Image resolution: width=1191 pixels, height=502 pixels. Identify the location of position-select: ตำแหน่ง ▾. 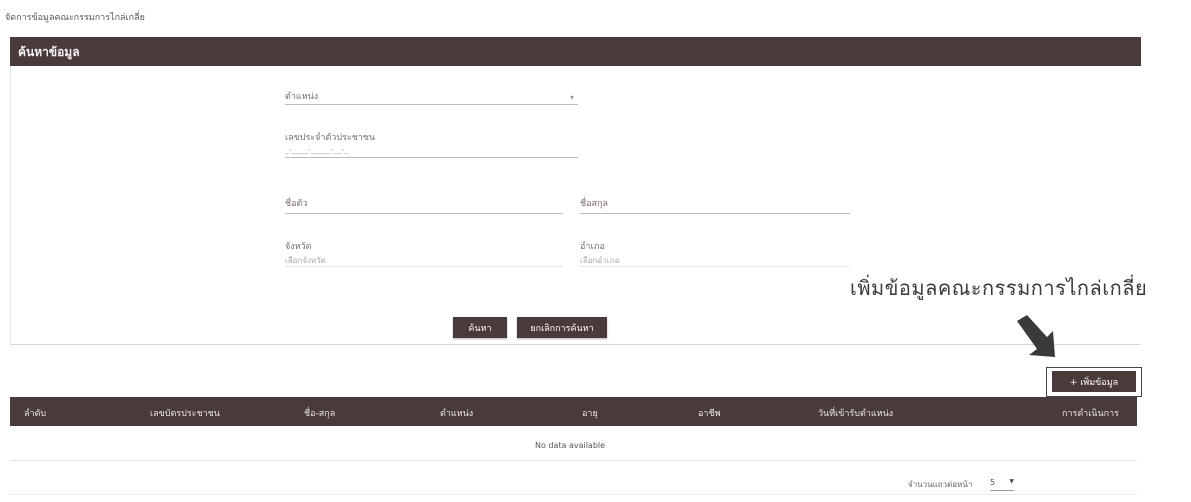
(431, 97).